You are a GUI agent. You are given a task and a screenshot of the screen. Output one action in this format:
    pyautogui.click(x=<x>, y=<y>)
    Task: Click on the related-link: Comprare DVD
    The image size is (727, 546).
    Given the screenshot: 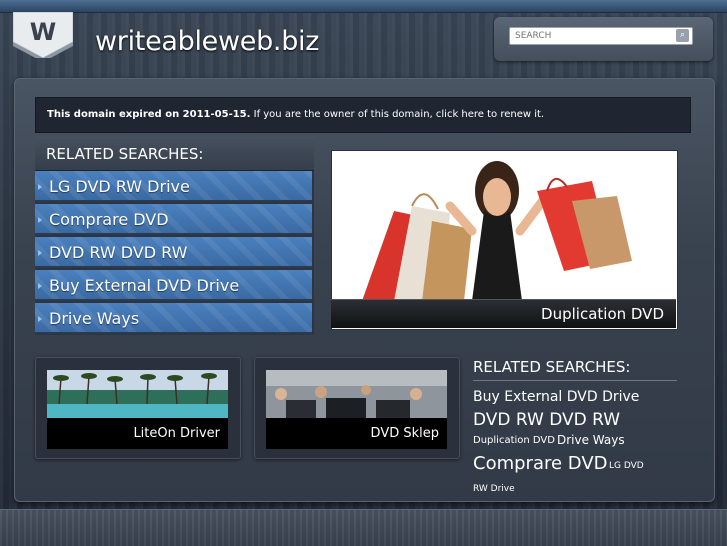 What is the action you would take?
    pyautogui.click(x=173, y=219)
    